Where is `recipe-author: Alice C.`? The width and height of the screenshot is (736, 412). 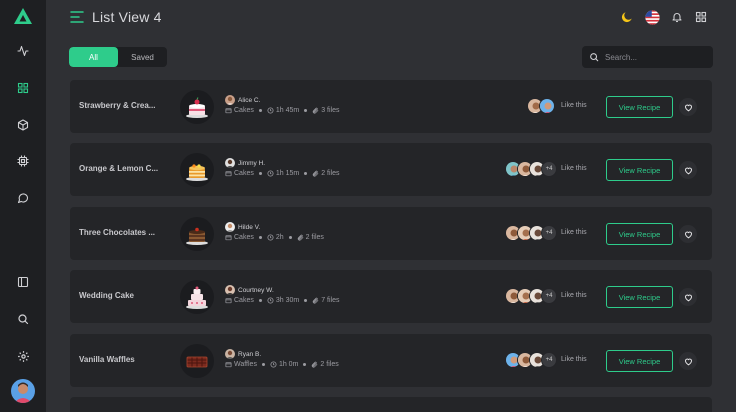 recipe-author: Alice C. is located at coordinates (242, 100).